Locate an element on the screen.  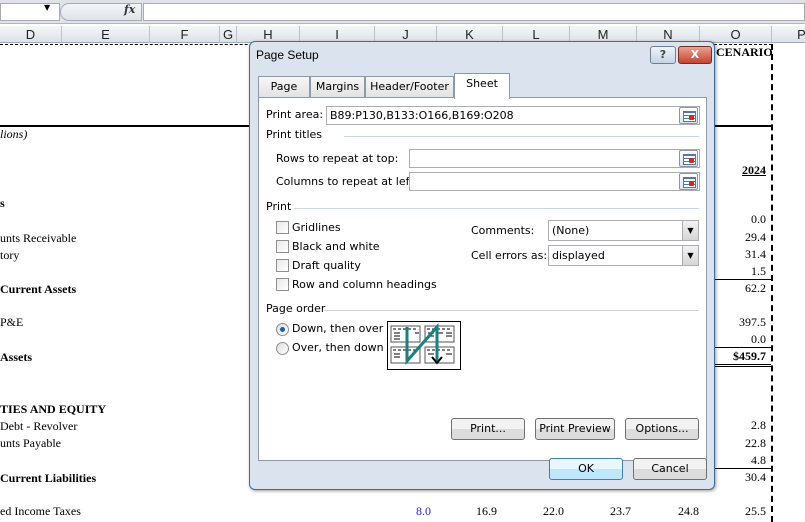
comments-label: Comments: is located at coordinates (503, 230).